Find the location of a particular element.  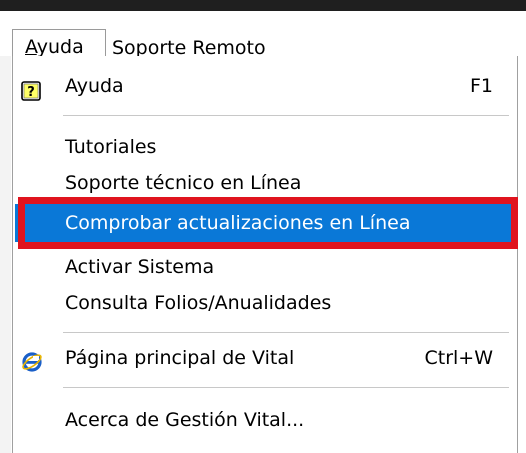

menu-item-comprobar-actualizaciones: Comprobar actualizaciones en Línea is located at coordinates (265, 223).